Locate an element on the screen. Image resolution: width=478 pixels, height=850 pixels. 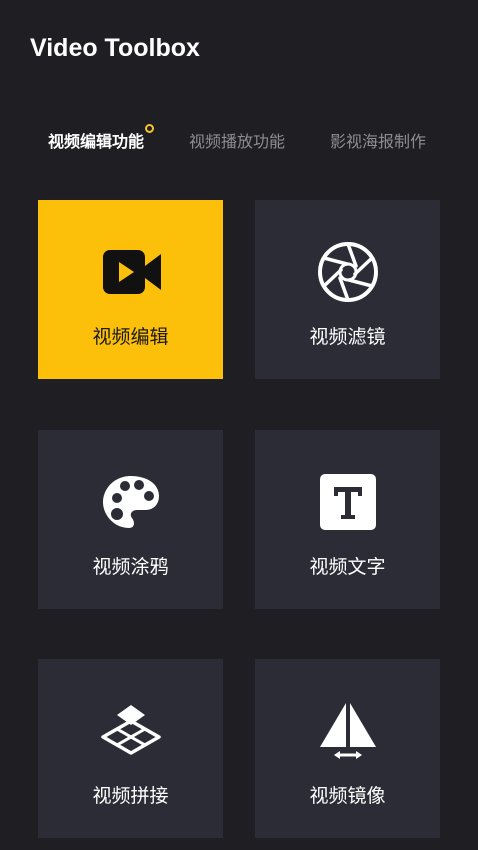
video-camera-icon is located at coordinates (131, 272).